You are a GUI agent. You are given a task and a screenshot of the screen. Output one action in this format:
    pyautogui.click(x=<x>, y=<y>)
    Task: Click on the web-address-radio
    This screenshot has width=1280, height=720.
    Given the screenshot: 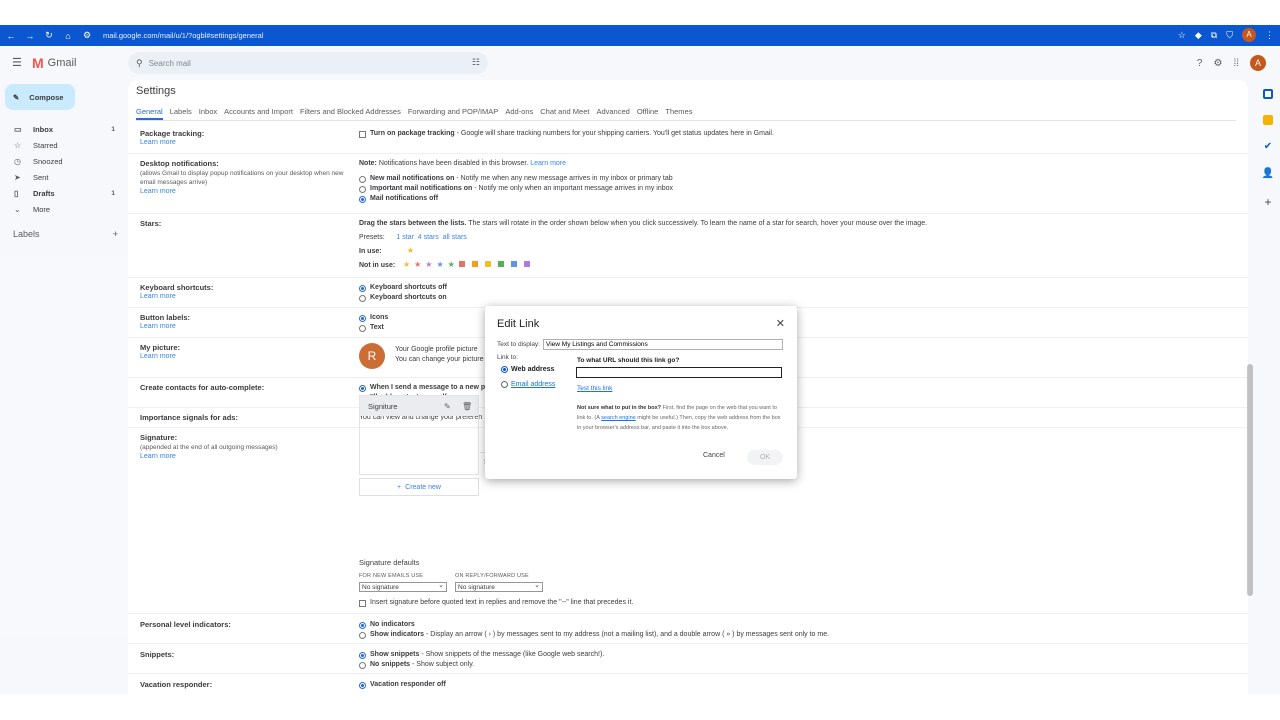 What is the action you would take?
    pyautogui.click(x=504, y=369)
    